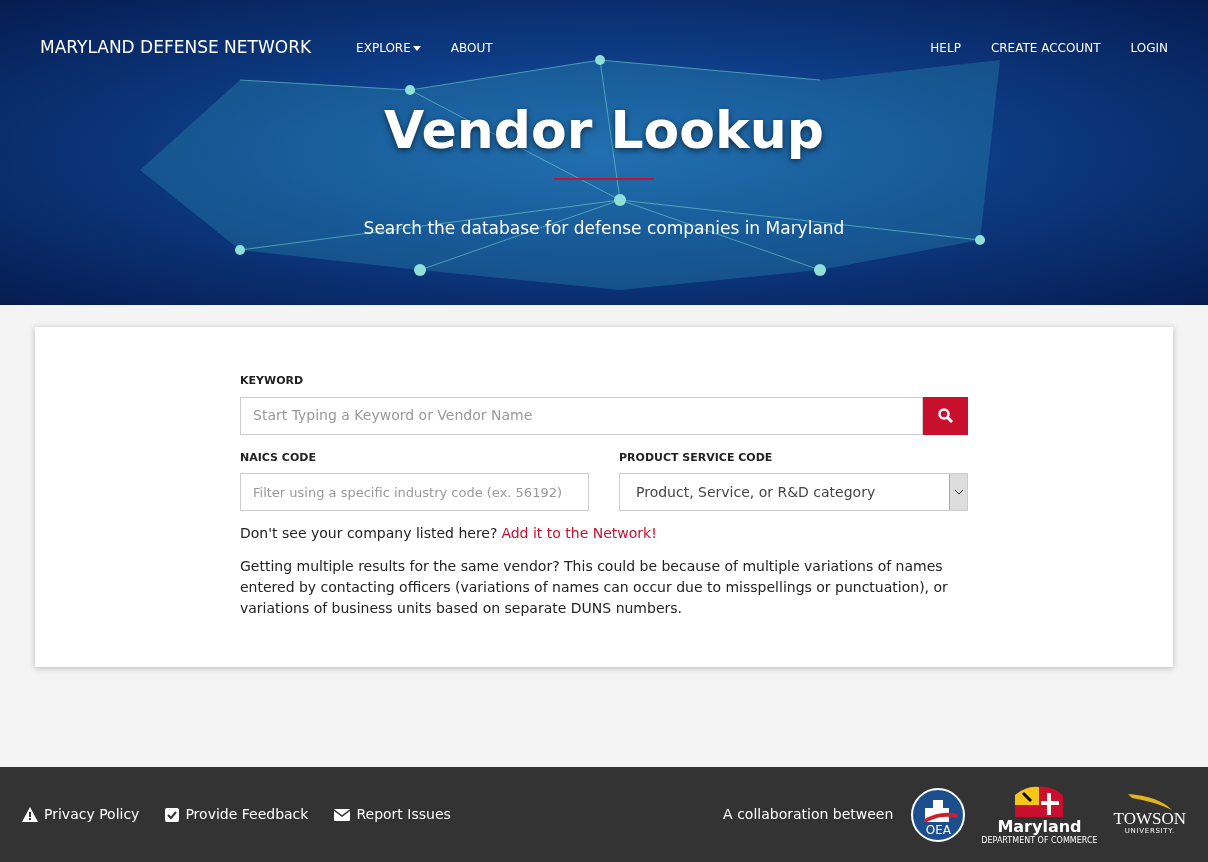 This screenshot has width=1208, height=862. What do you see at coordinates (414, 492) in the screenshot?
I see `naics-input: Filter using a specific industry code (ex. 56192)` at bounding box center [414, 492].